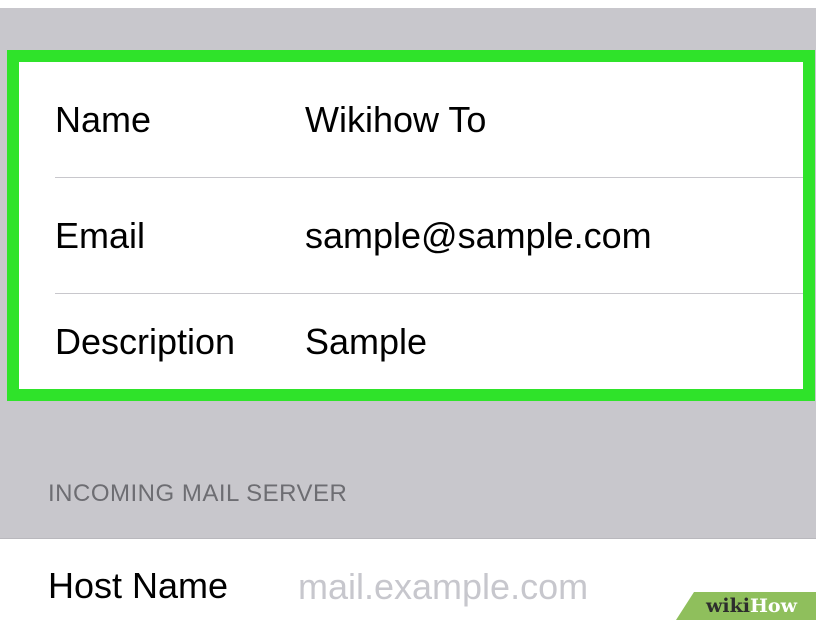  Describe the element at coordinates (483, 587) in the screenshot. I see `host-name-field` at that location.